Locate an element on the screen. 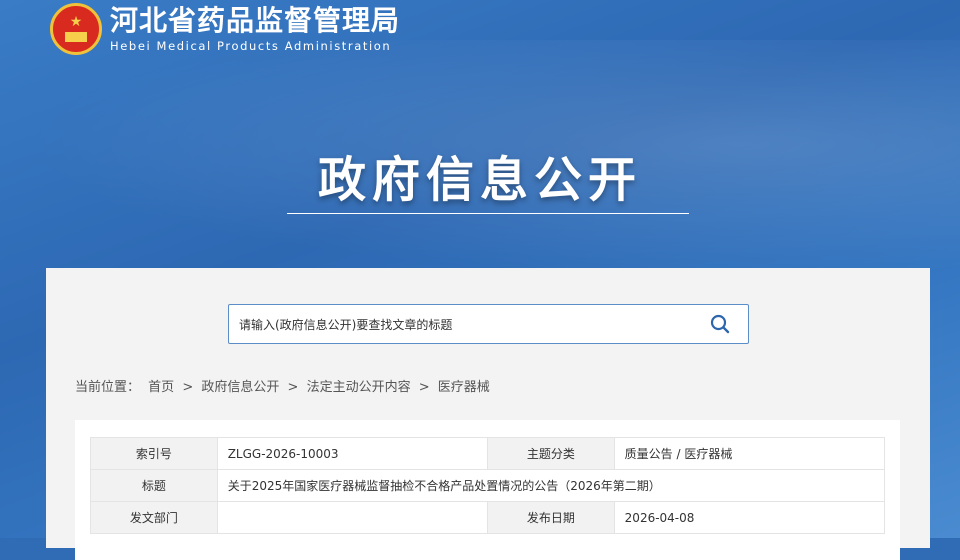  title-label: 标题 is located at coordinates (154, 485).